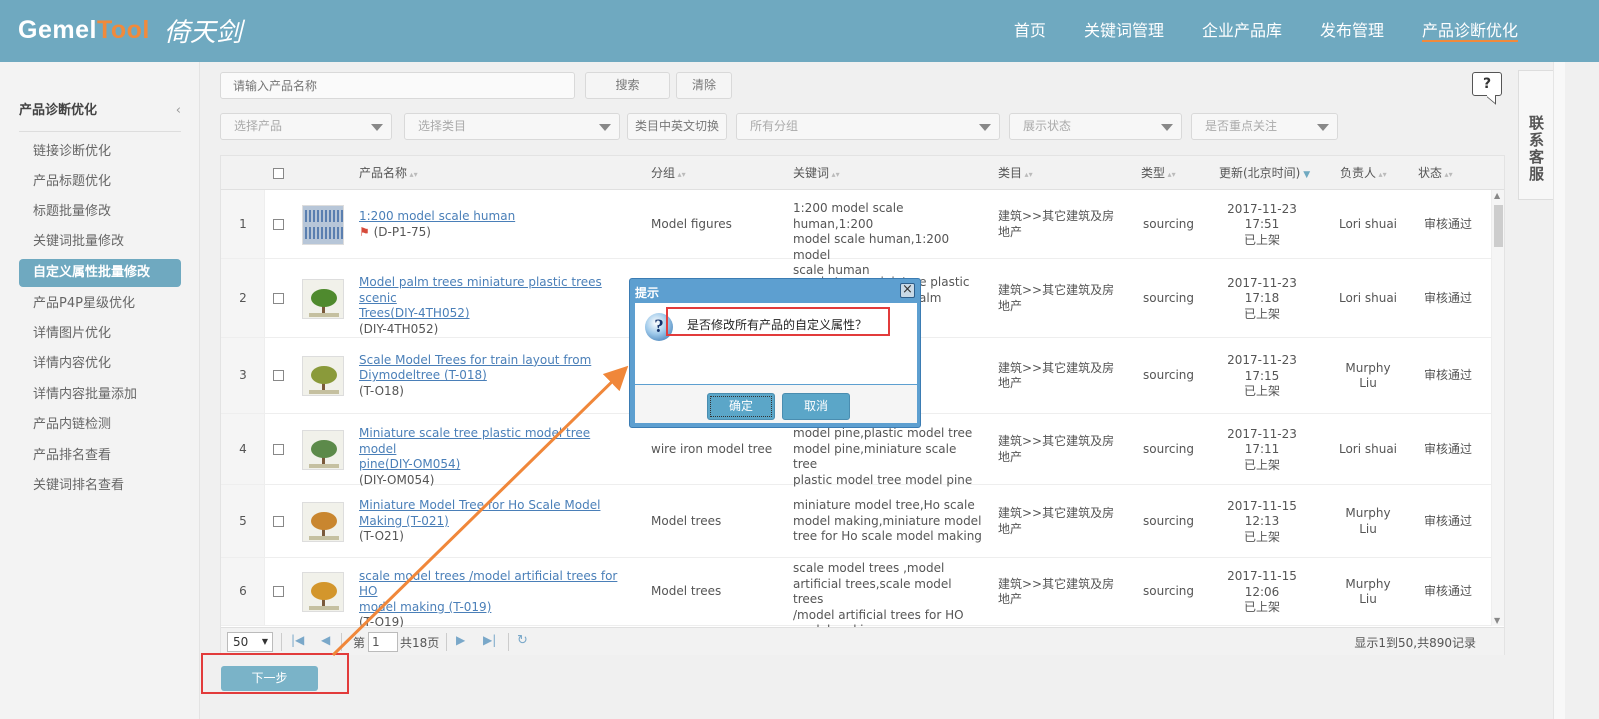  Describe the element at coordinates (100, 212) in the screenshot. I see `sidebar-item-title-batch: 标题批量修改` at that location.